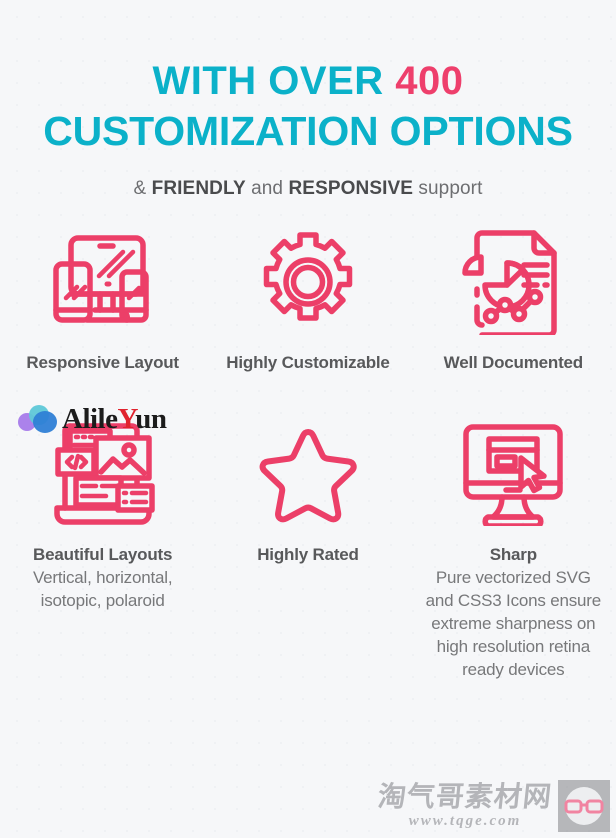 This screenshot has width=616, height=838. Describe the element at coordinates (513, 282) in the screenshot. I see `document-chart-icon` at that location.